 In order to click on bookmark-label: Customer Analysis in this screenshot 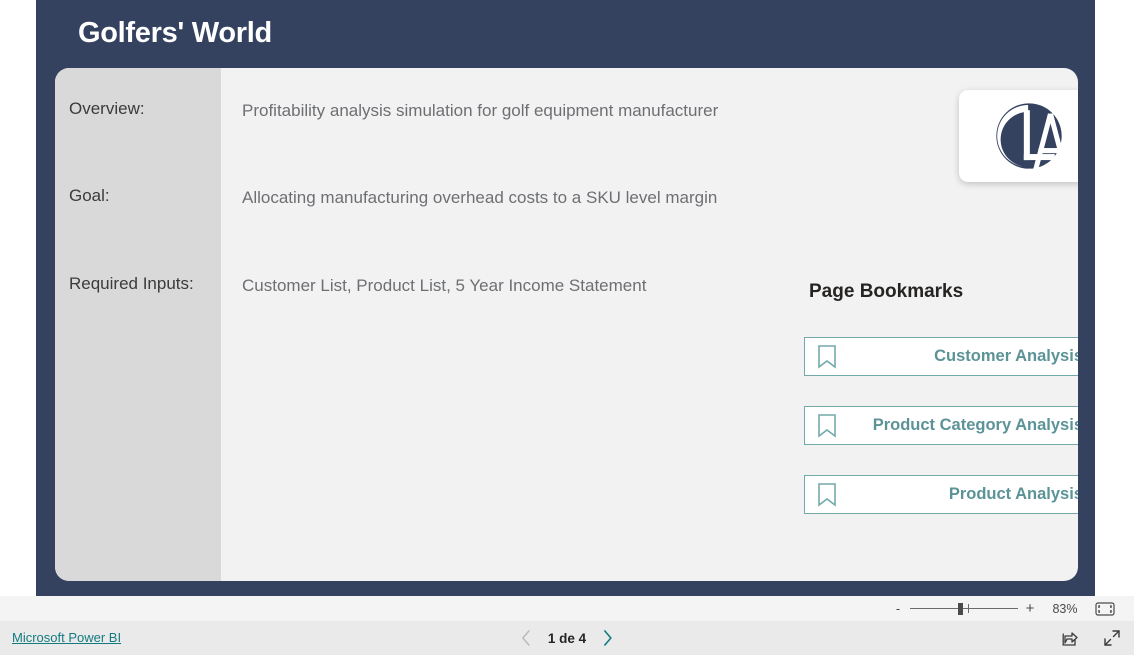, I will do `click(1006, 356)`.